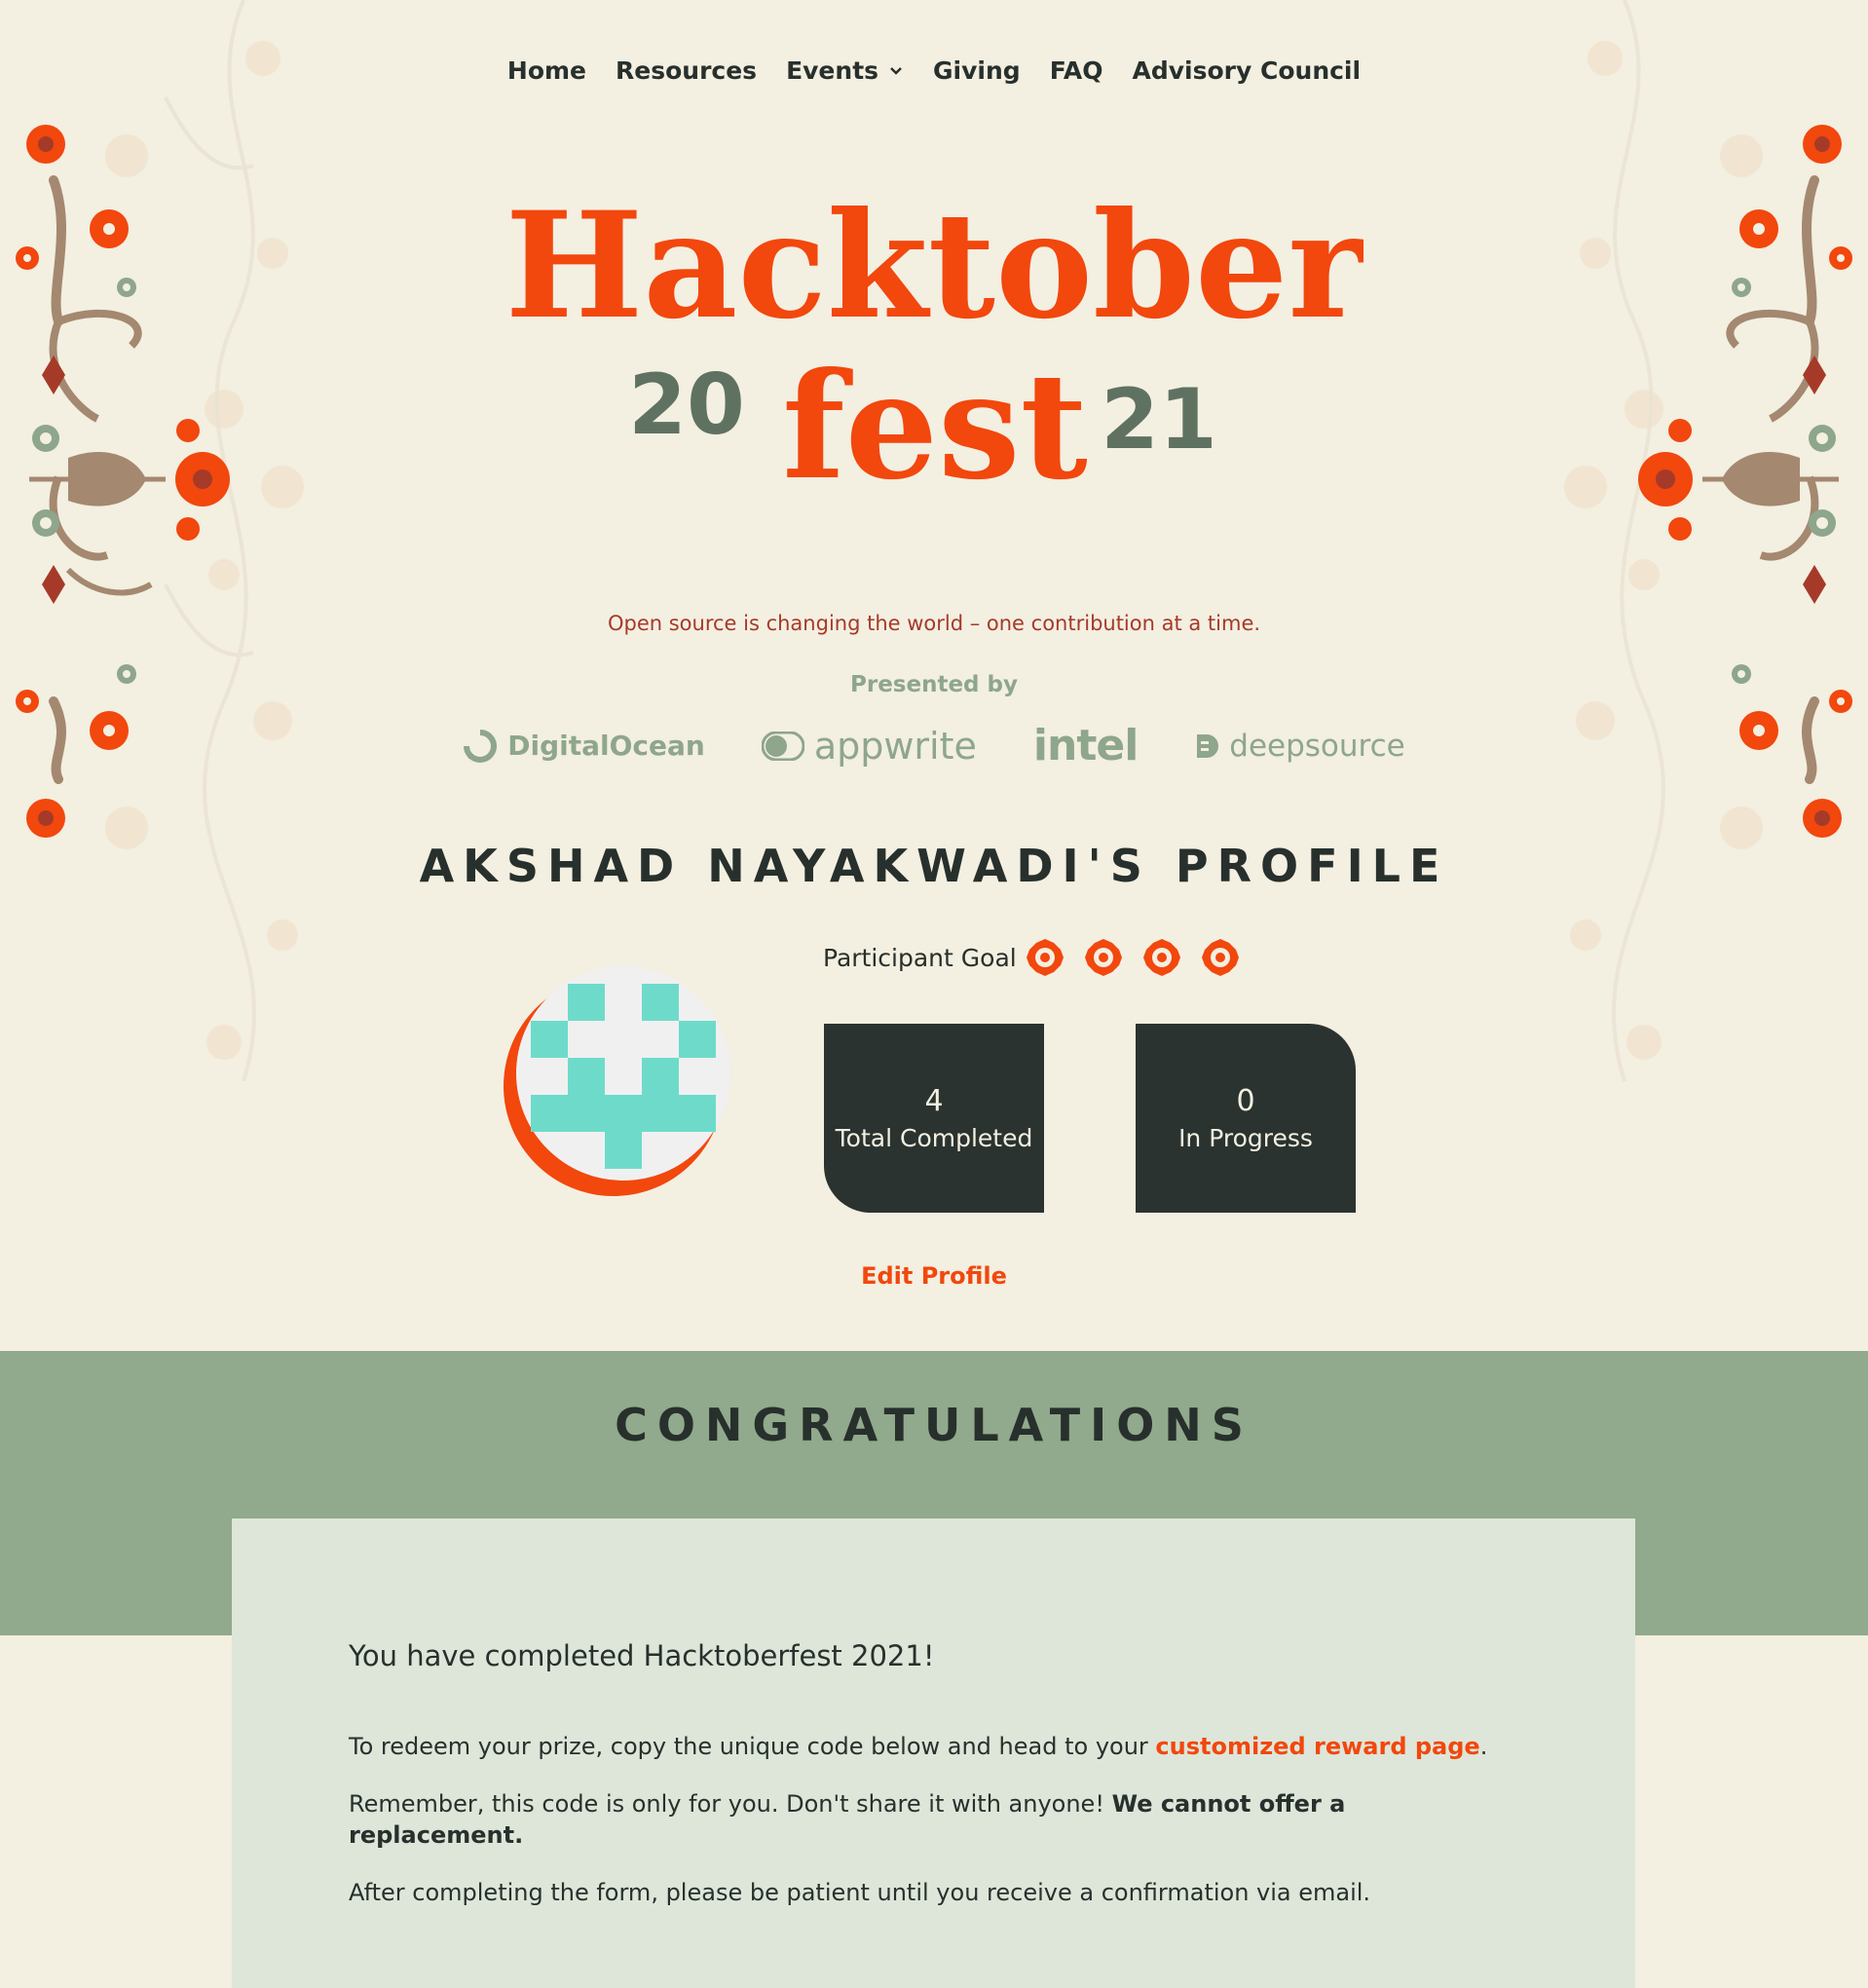 The width and height of the screenshot is (1868, 1988). I want to click on reward-page-link: customized reward page, so click(1317, 1746).